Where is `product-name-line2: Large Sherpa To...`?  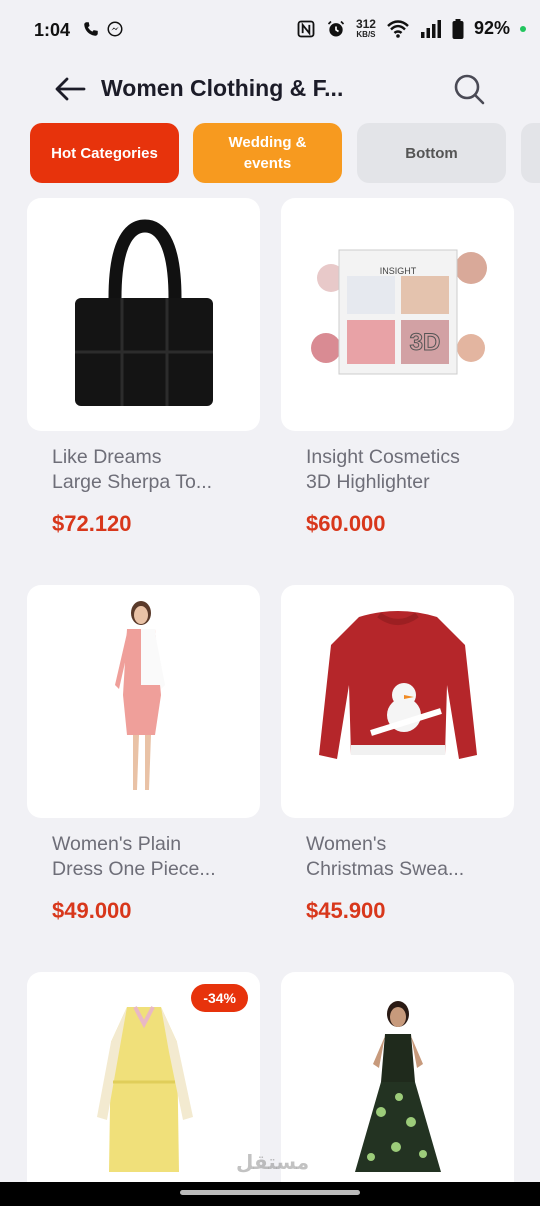 product-name-line2: Large Sherpa To... is located at coordinates (132, 482).